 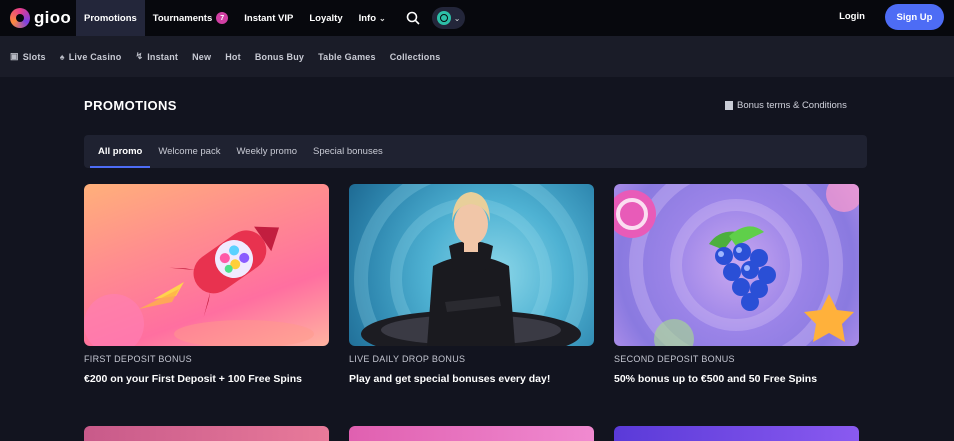 I want to click on lightning-icon: ↯, so click(x=139, y=56).